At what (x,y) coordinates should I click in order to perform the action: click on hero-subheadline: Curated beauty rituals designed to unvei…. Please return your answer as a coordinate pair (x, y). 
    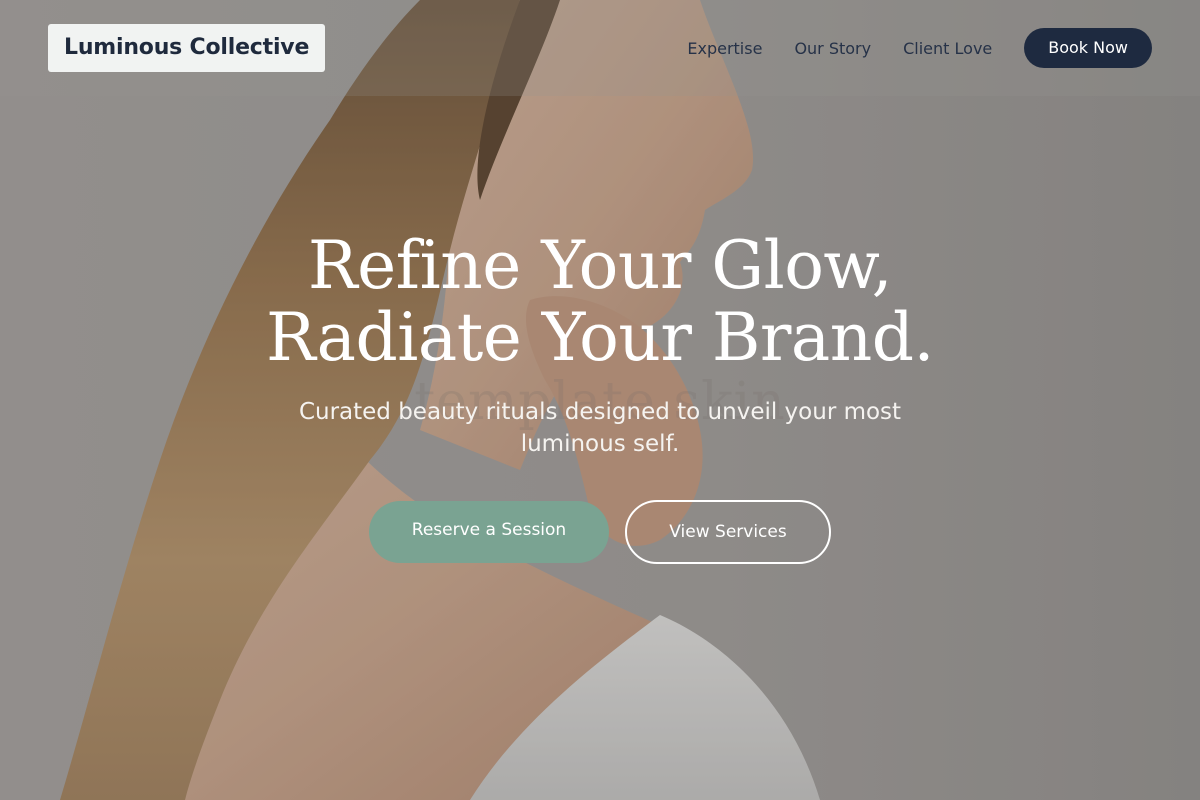
    Looking at the image, I should click on (600, 428).